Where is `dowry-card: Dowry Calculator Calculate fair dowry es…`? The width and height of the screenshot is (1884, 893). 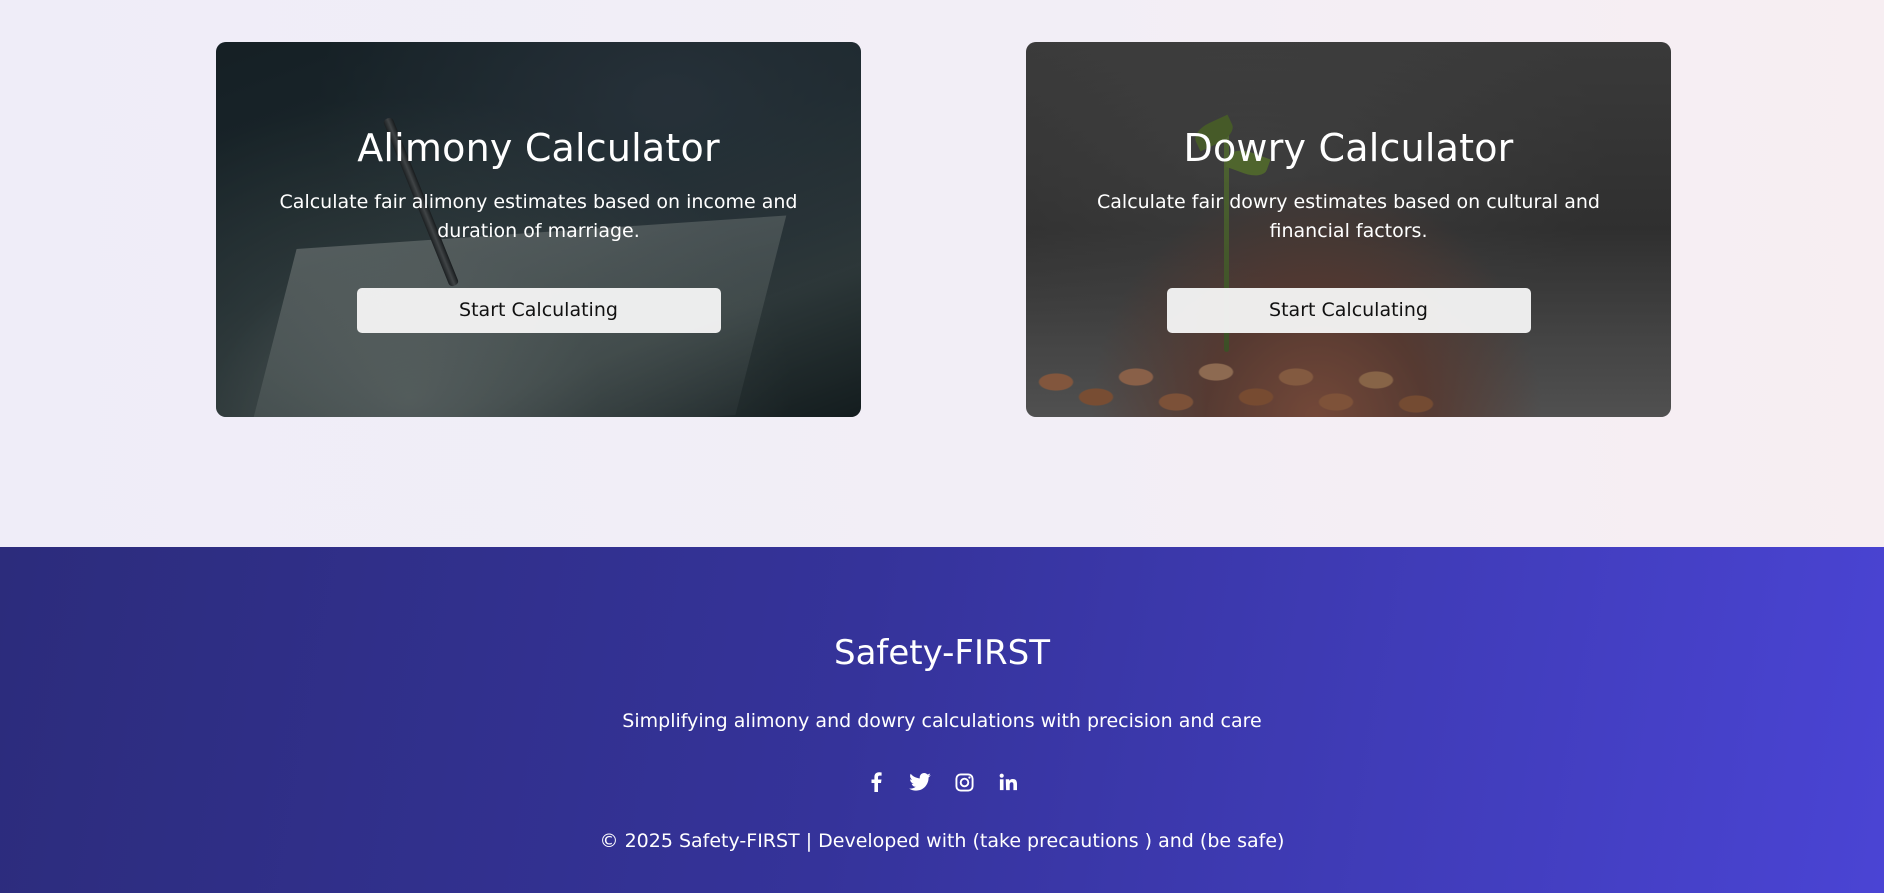
dowry-card: Dowry Calculator Calculate fair dowry es… is located at coordinates (1348, 229).